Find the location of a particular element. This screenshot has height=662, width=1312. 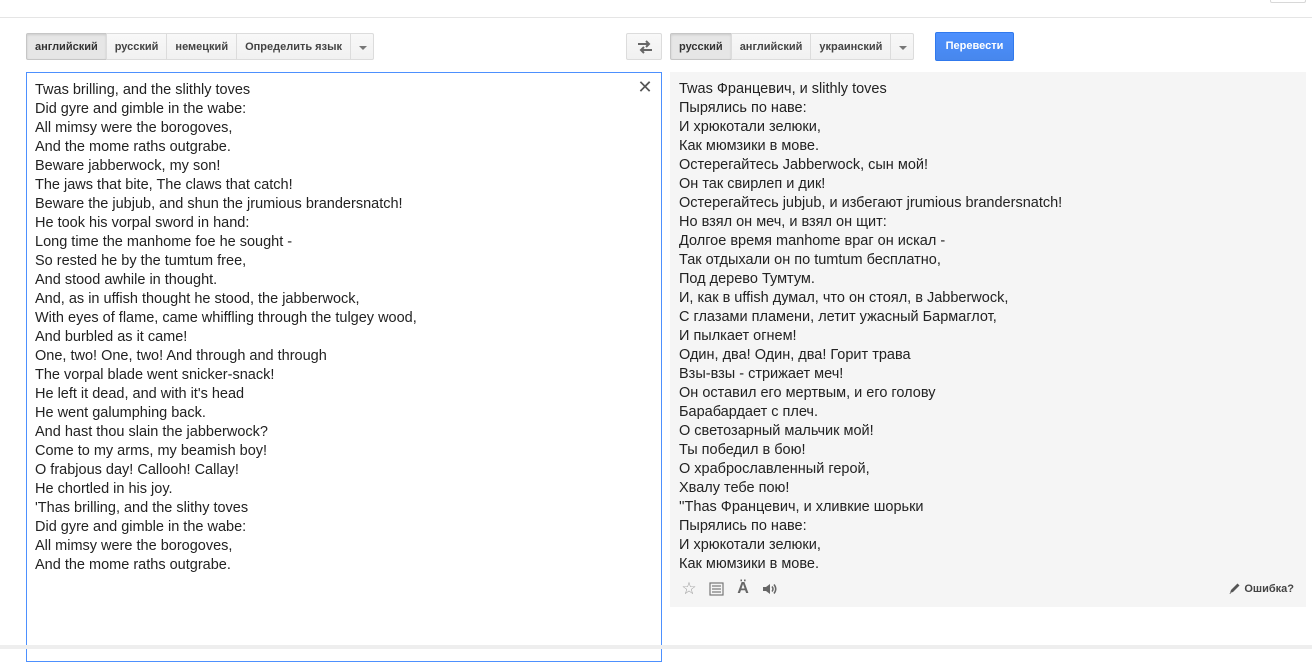

translation-line: Барабардает с плеч. is located at coordinates (749, 412).